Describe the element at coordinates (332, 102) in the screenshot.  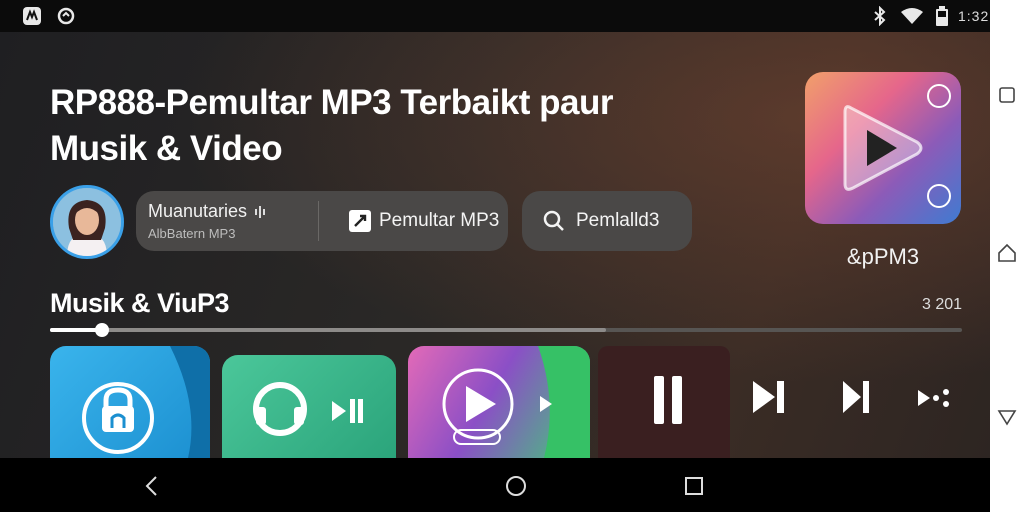
I see `headline-line-1: RP888-Pemultar MP3 Terbaikt paur` at that location.